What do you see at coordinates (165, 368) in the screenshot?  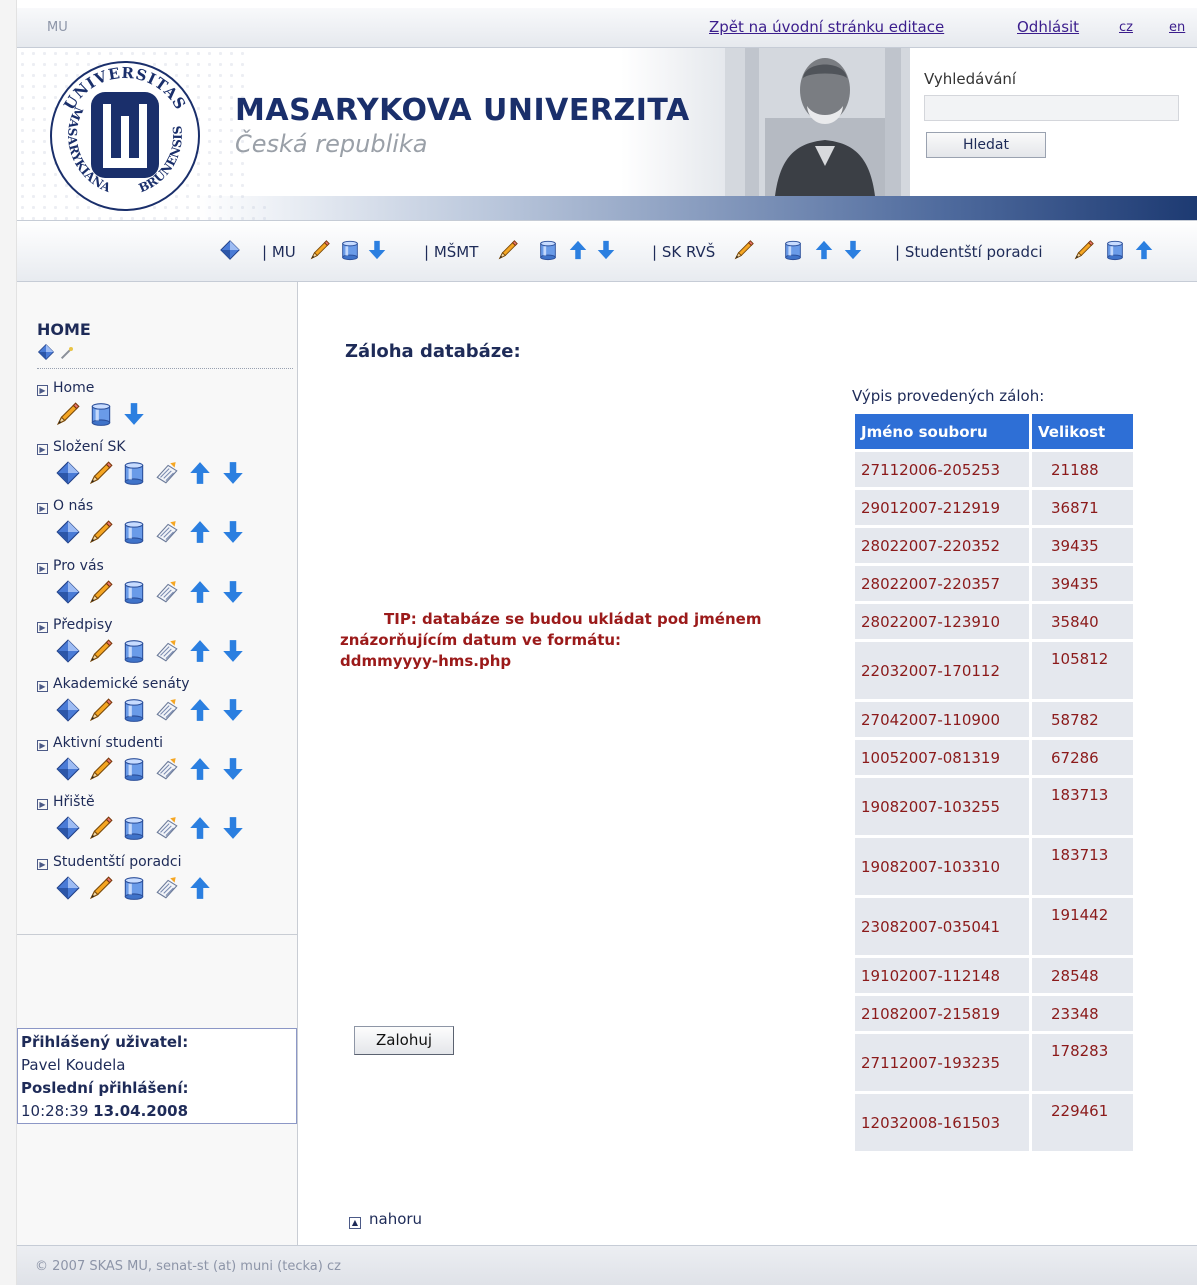 I see `home-separator` at bounding box center [165, 368].